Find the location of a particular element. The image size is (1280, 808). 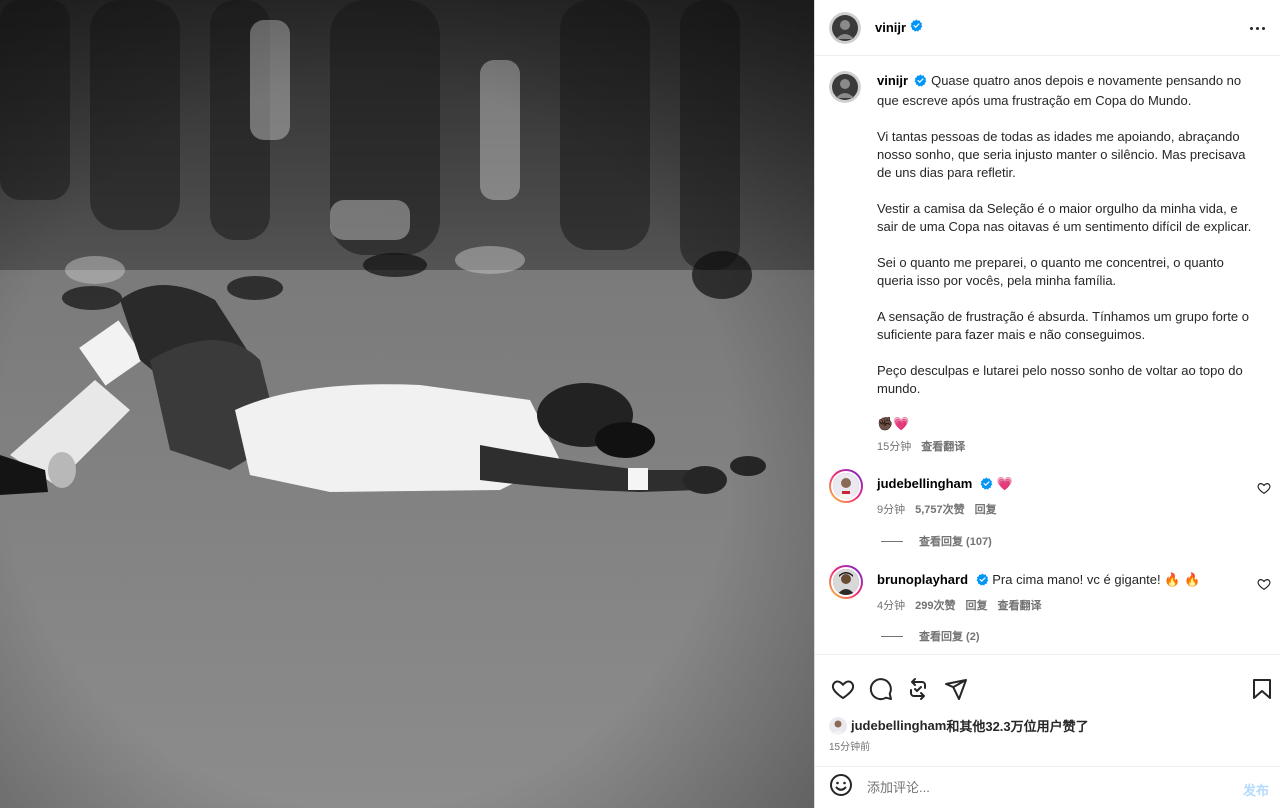

author-avatar is located at coordinates (845, 27).